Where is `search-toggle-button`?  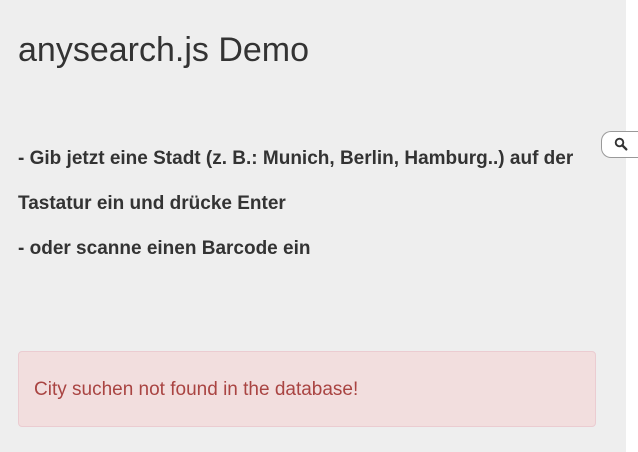 search-toggle-button is located at coordinates (619, 144).